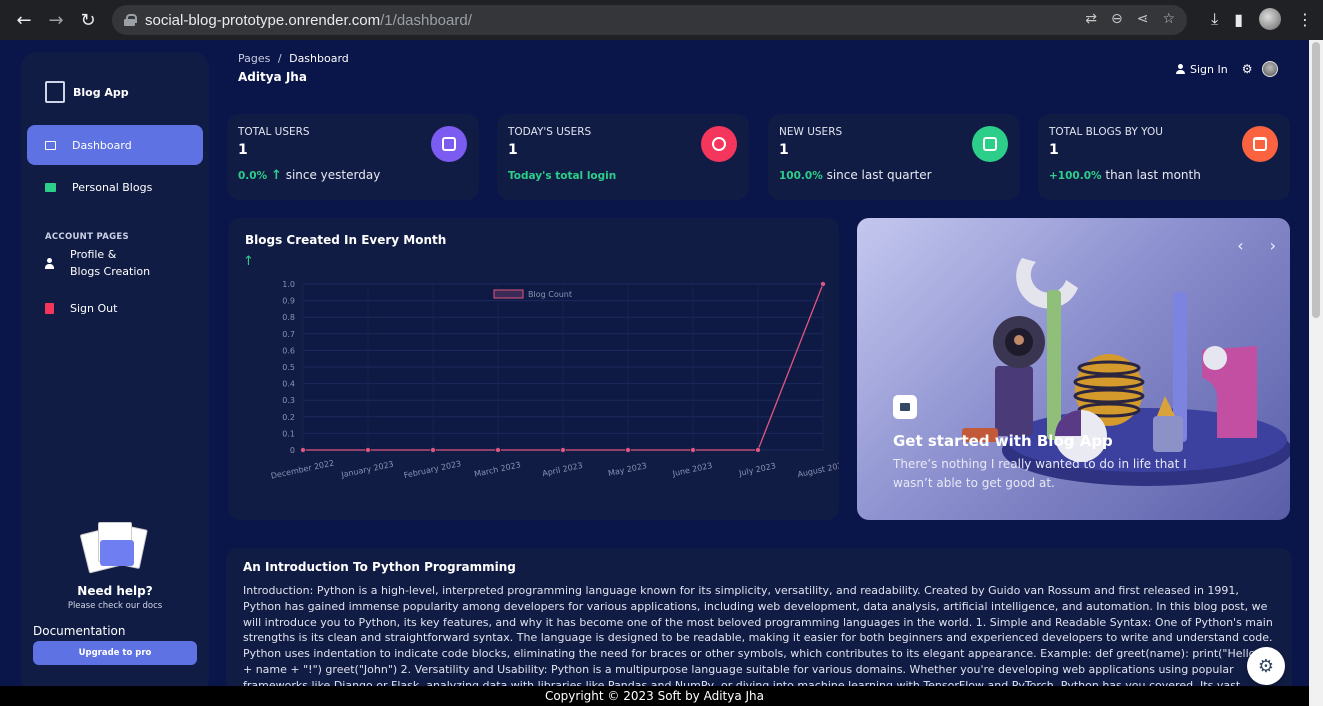  What do you see at coordinates (1316, 373) in the screenshot?
I see `scrollbar` at bounding box center [1316, 373].